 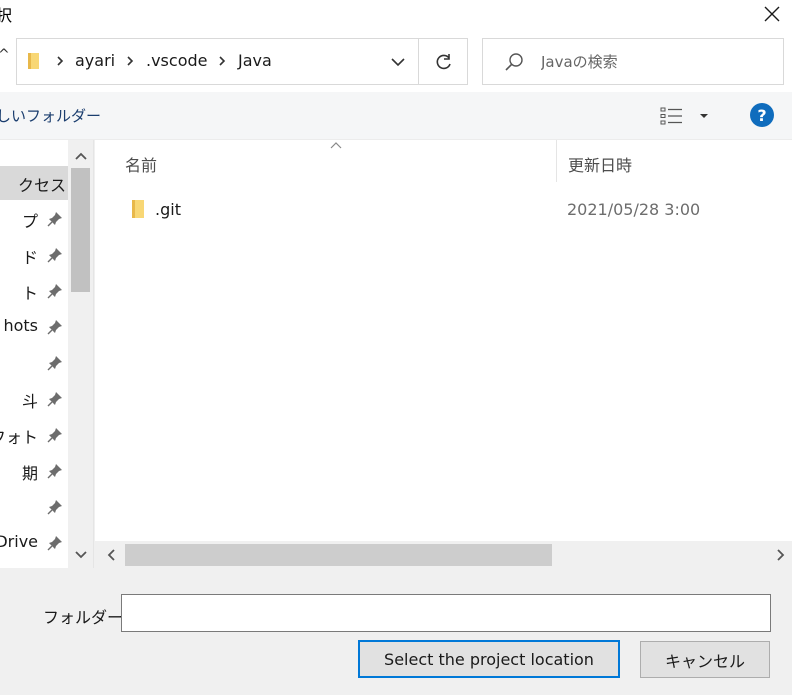 I want to click on help-button: ?, so click(x=762, y=115).